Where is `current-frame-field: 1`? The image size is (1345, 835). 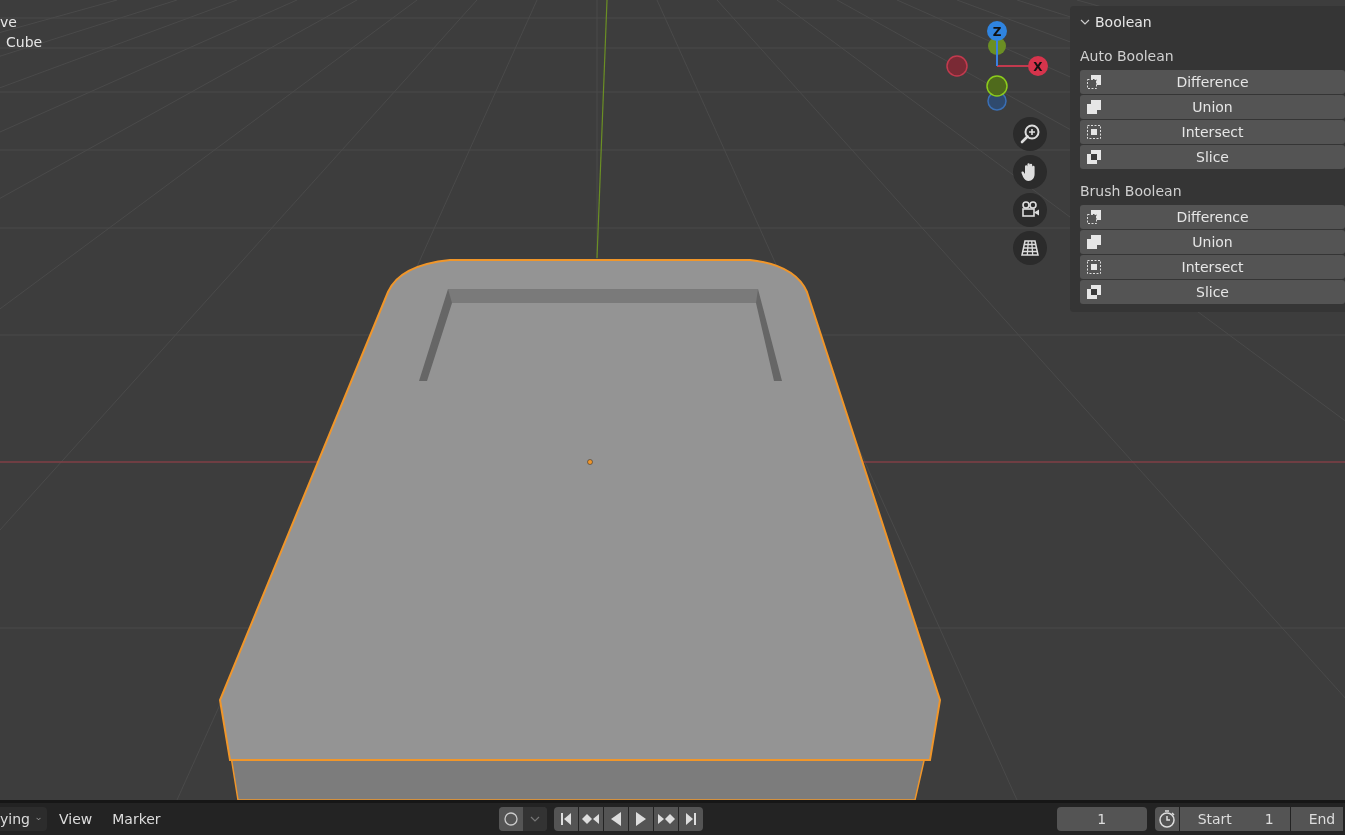
current-frame-field: 1 is located at coordinates (1101, 819).